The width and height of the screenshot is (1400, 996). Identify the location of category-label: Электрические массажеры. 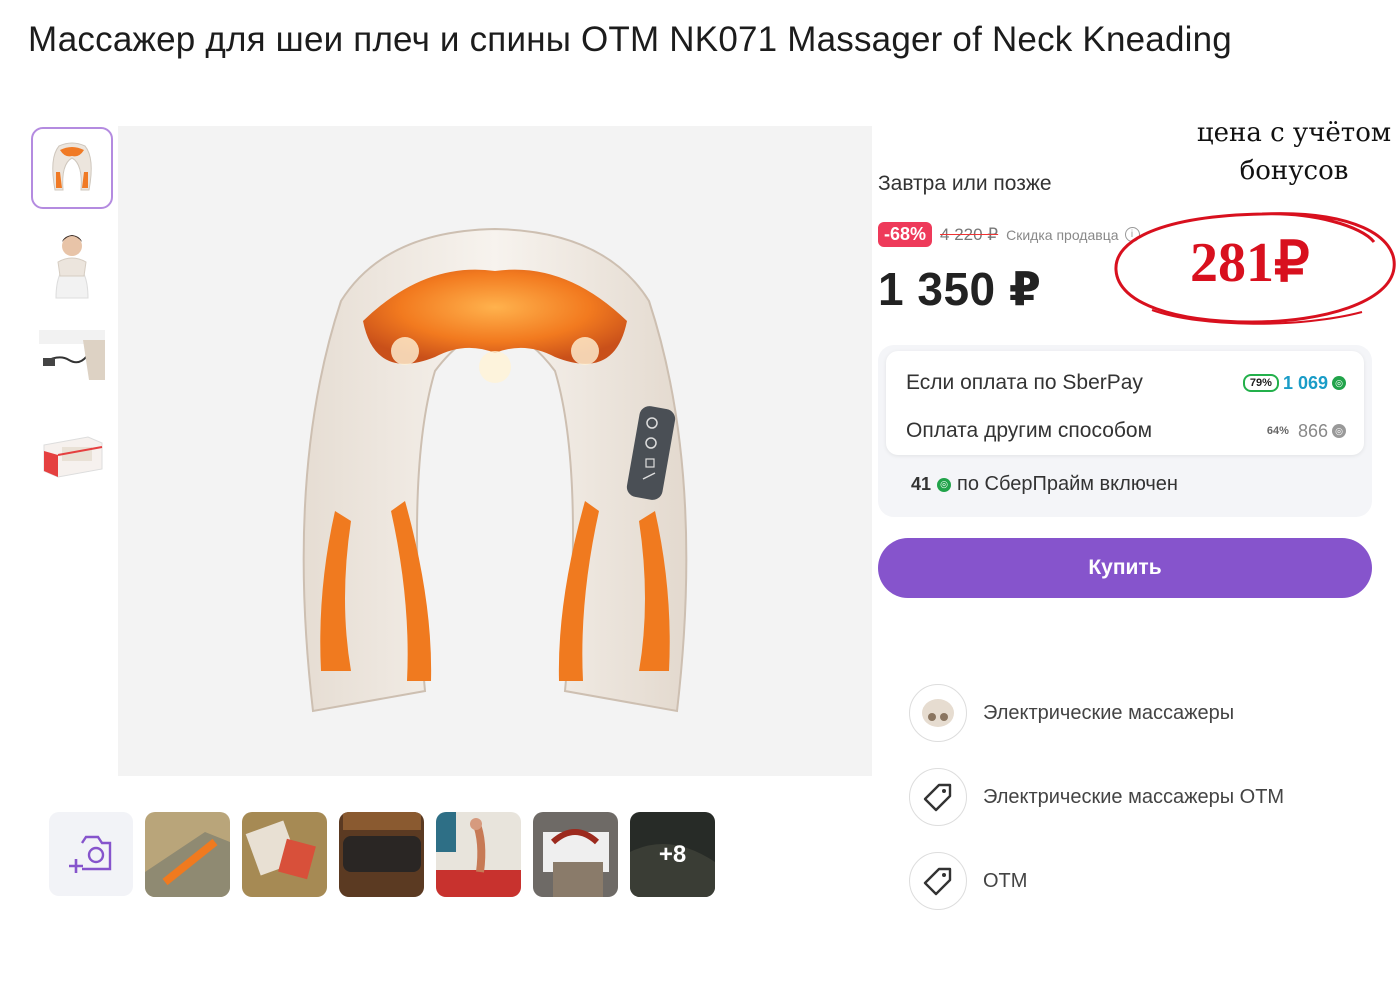
(1109, 712).